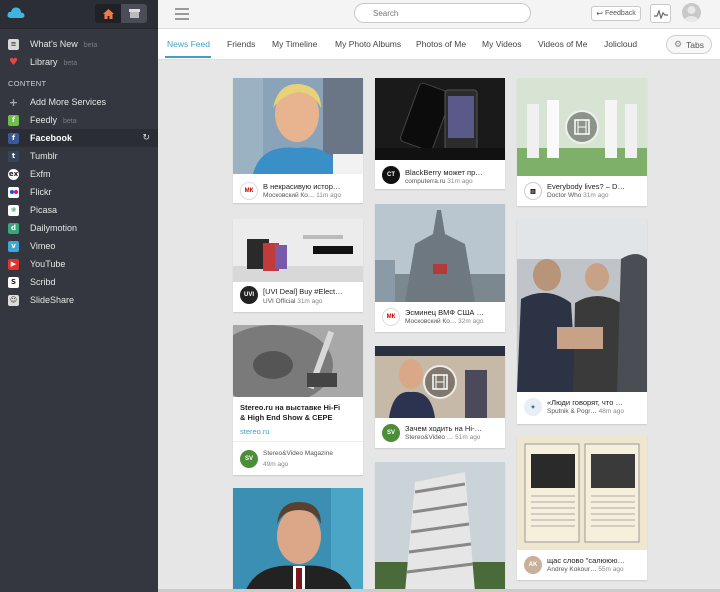  I want to click on sidebar-item-library: ♥ Library beta, so click(79, 62).